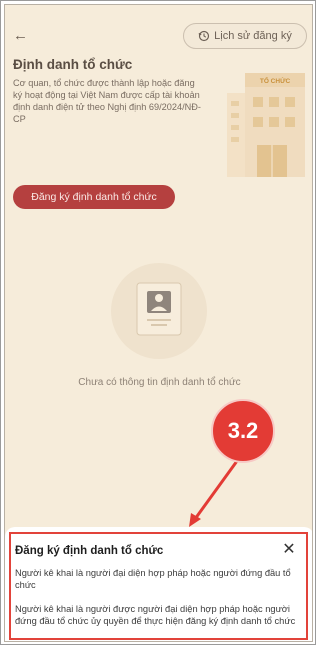 This screenshot has width=320, height=645. What do you see at coordinates (289, 550) in the screenshot?
I see `close-icon: ✕` at bounding box center [289, 550].